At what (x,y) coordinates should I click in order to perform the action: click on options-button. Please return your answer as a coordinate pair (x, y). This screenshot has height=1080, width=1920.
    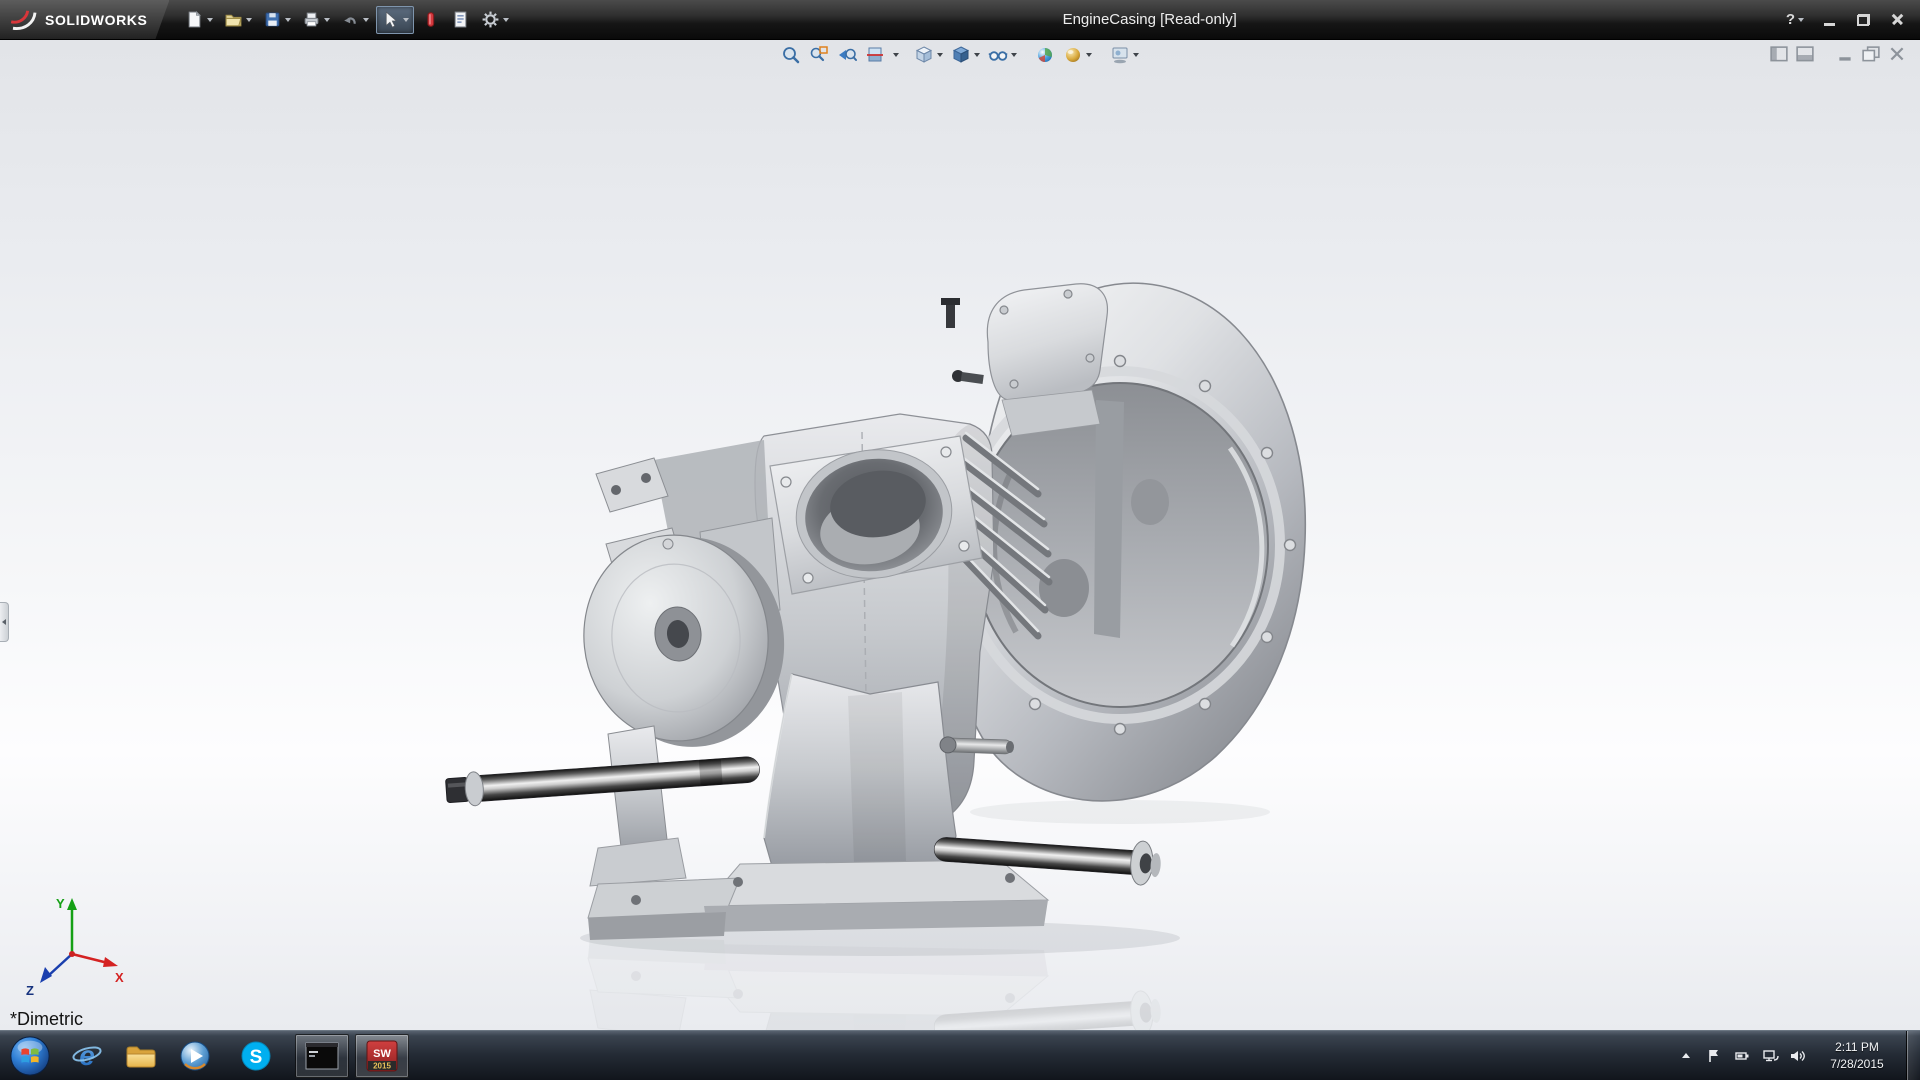
    Looking at the image, I should click on (495, 20).